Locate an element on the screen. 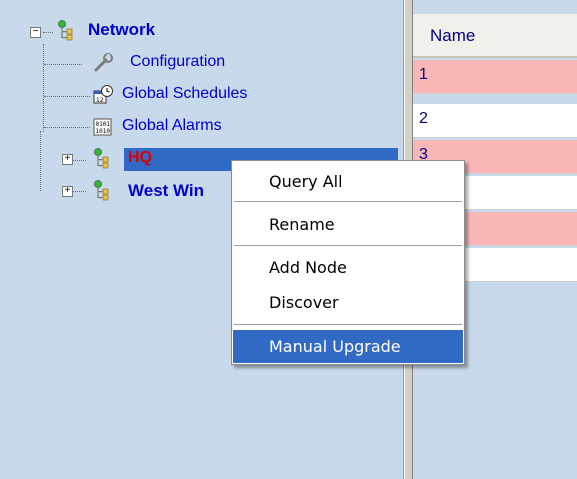 This screenshot has width=577, height=479. table-row: 1 is located at coordinates (495, 77).